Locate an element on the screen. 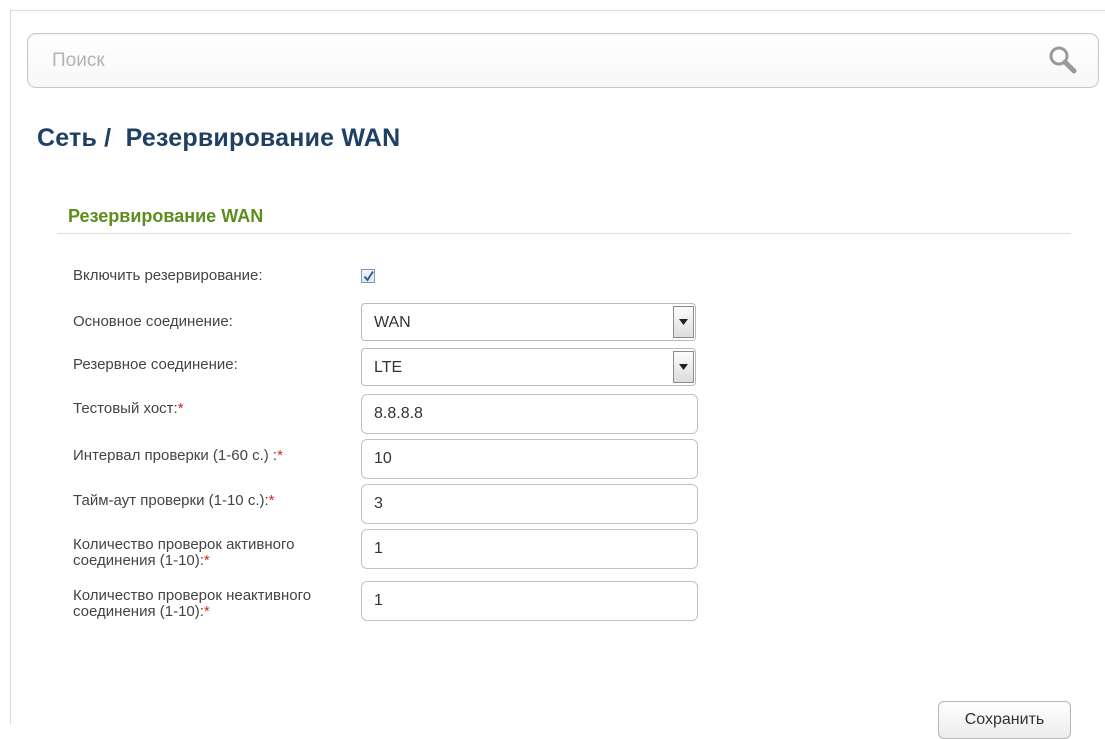 This screenshot has height=739, width=1105. test-host-input is located at coordinates (529, 414).